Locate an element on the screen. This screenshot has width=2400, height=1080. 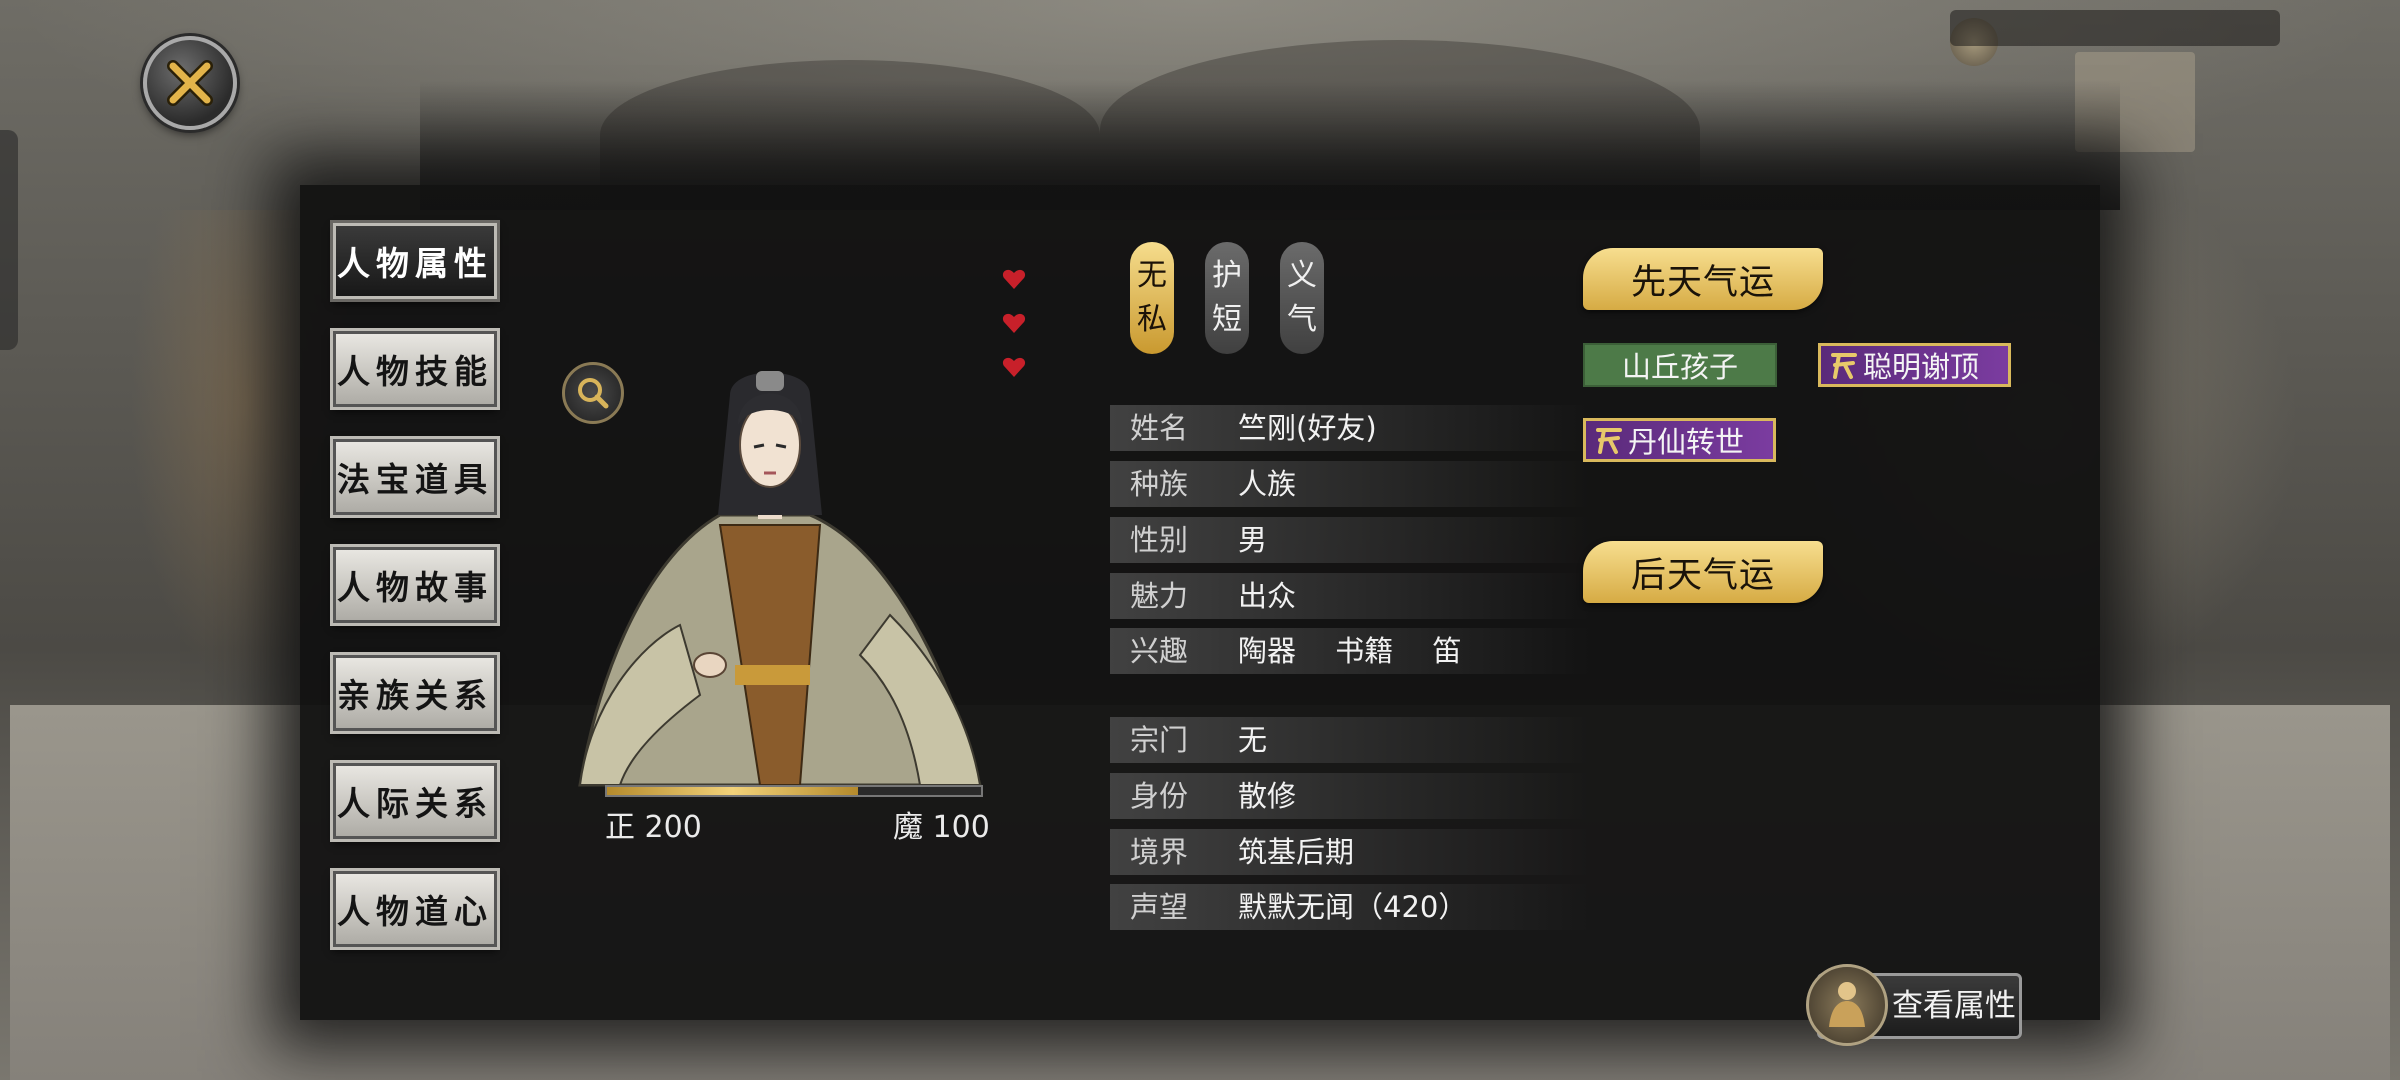
trait-protective: 护 短 is located at coordinates (1227, 298).